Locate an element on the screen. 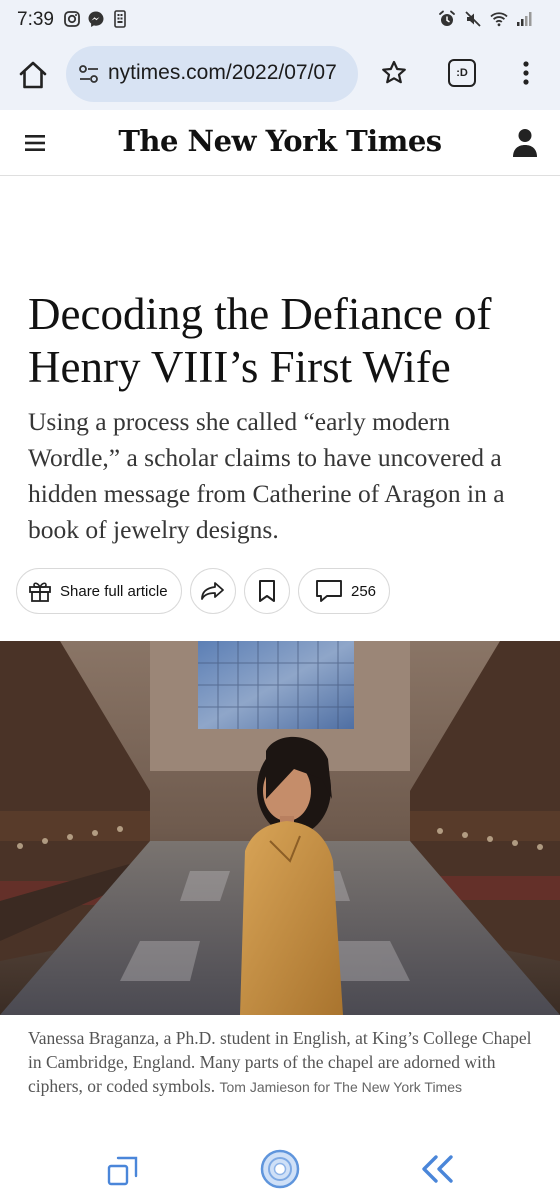 This screenshot has width=560, height=1200. tabs-overview-icon is located at coordinates (123, 1171).